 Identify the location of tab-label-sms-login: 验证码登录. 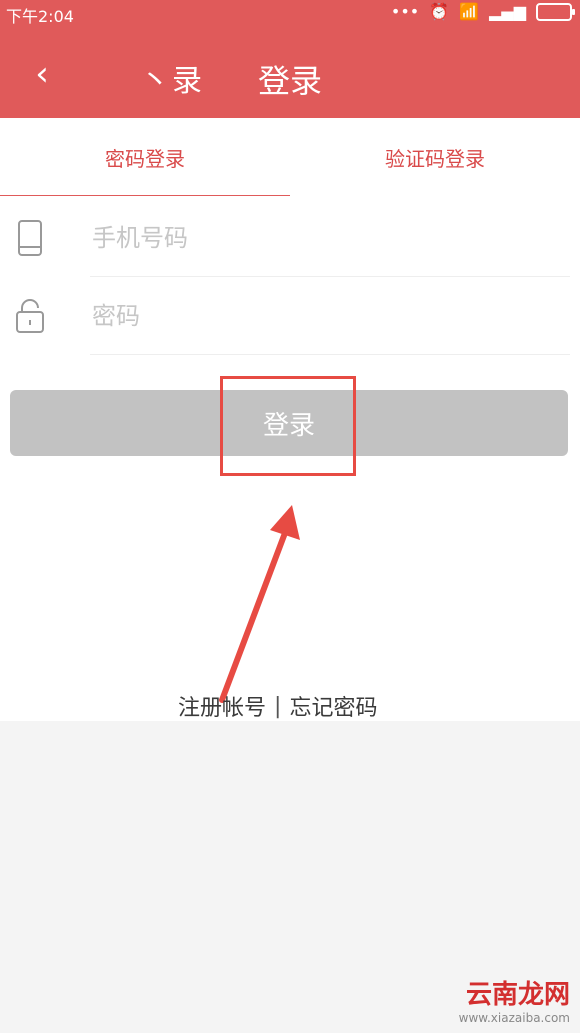
(435, 158).